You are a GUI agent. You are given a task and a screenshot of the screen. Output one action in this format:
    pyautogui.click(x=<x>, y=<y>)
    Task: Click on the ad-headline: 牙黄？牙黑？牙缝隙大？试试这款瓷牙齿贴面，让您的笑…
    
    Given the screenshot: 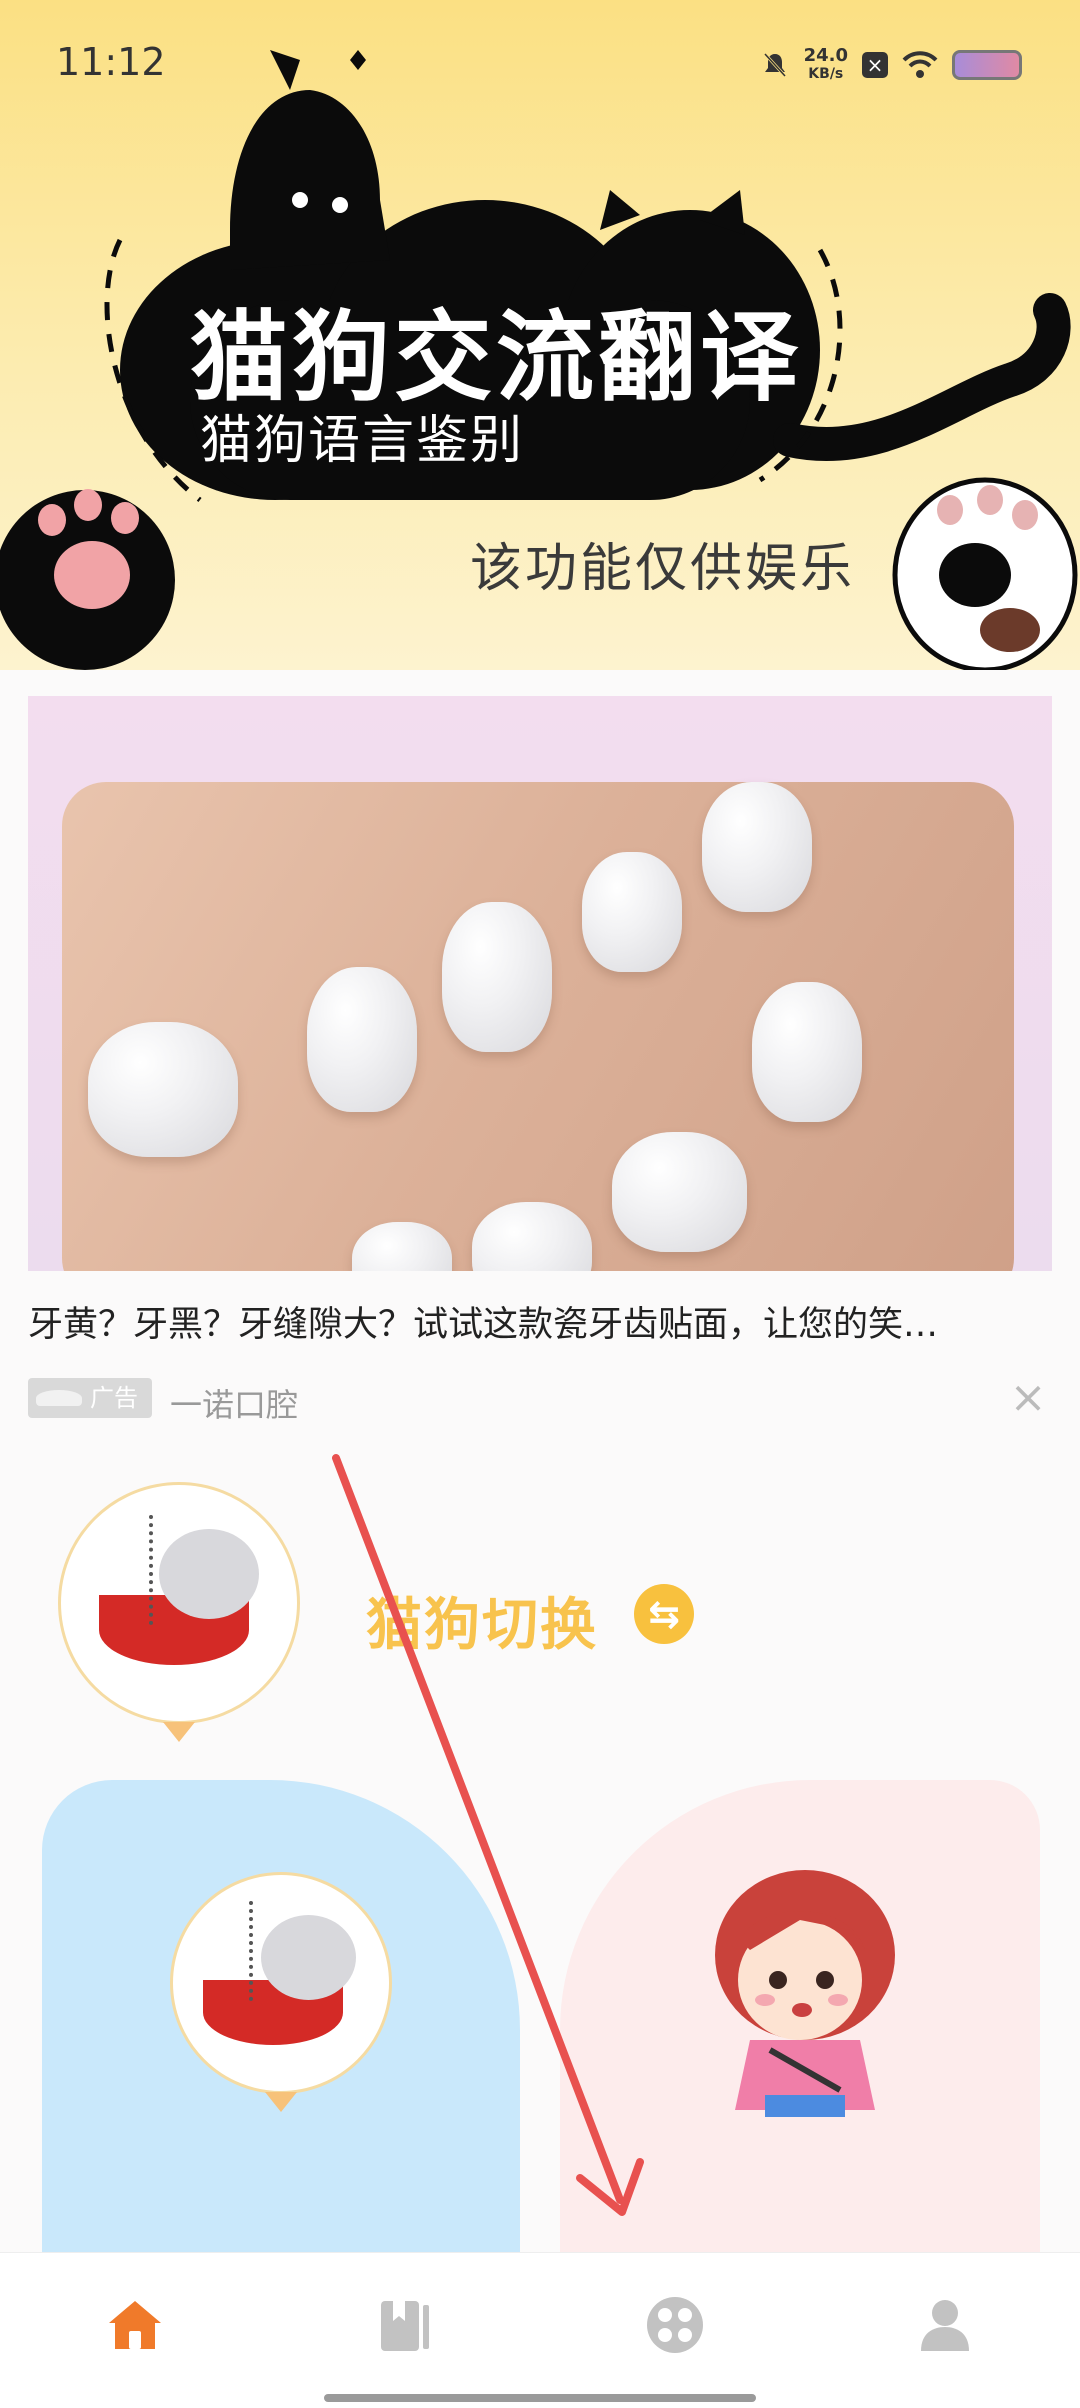 What is the action you would take?
    pyautogui.click(x=540, y=1321)
    